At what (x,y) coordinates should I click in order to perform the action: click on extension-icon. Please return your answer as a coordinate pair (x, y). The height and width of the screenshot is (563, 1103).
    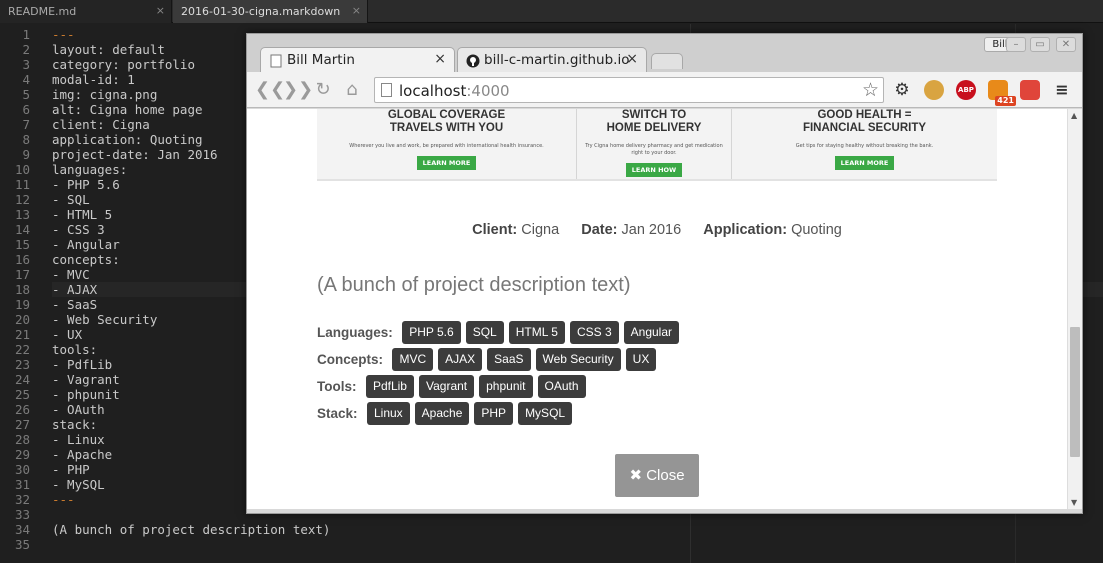
    Looking at the image, I should click on (1030, 90).